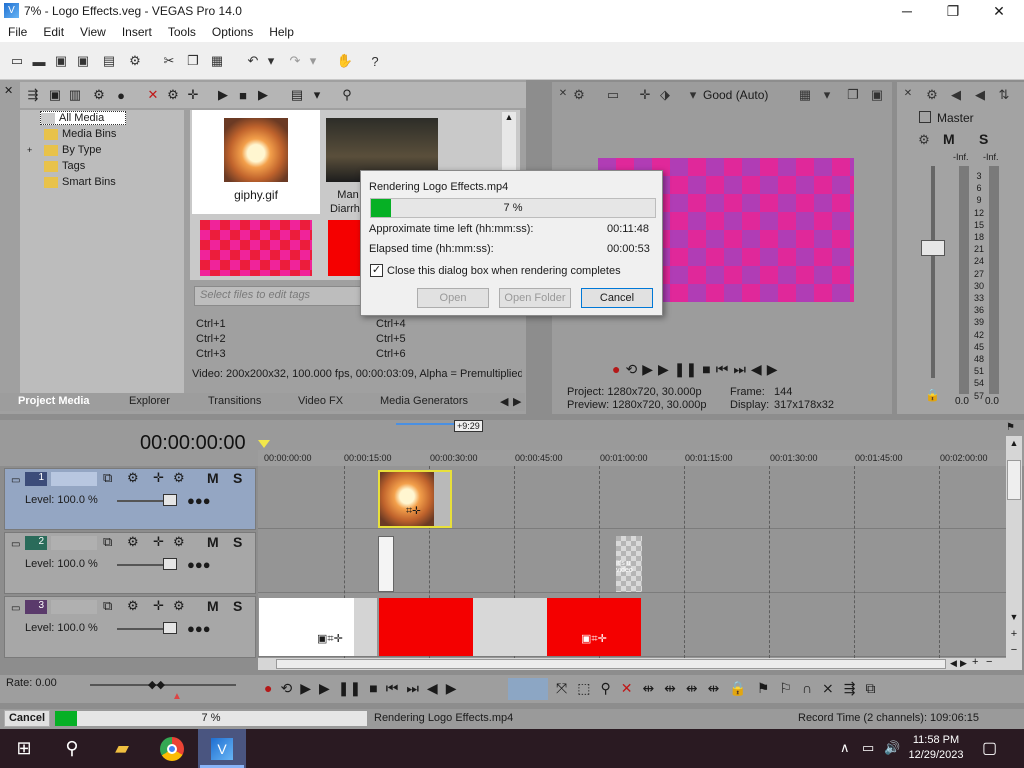 The width and height of the screenshot is (1024, 768). Describe the element at coordinates (29, 150) in the screenshot. I see `expand-icon: +` at that location.